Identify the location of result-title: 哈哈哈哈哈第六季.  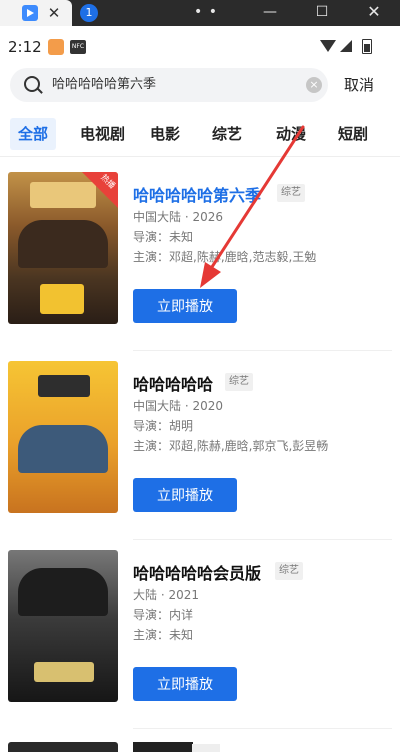
(197, 194).